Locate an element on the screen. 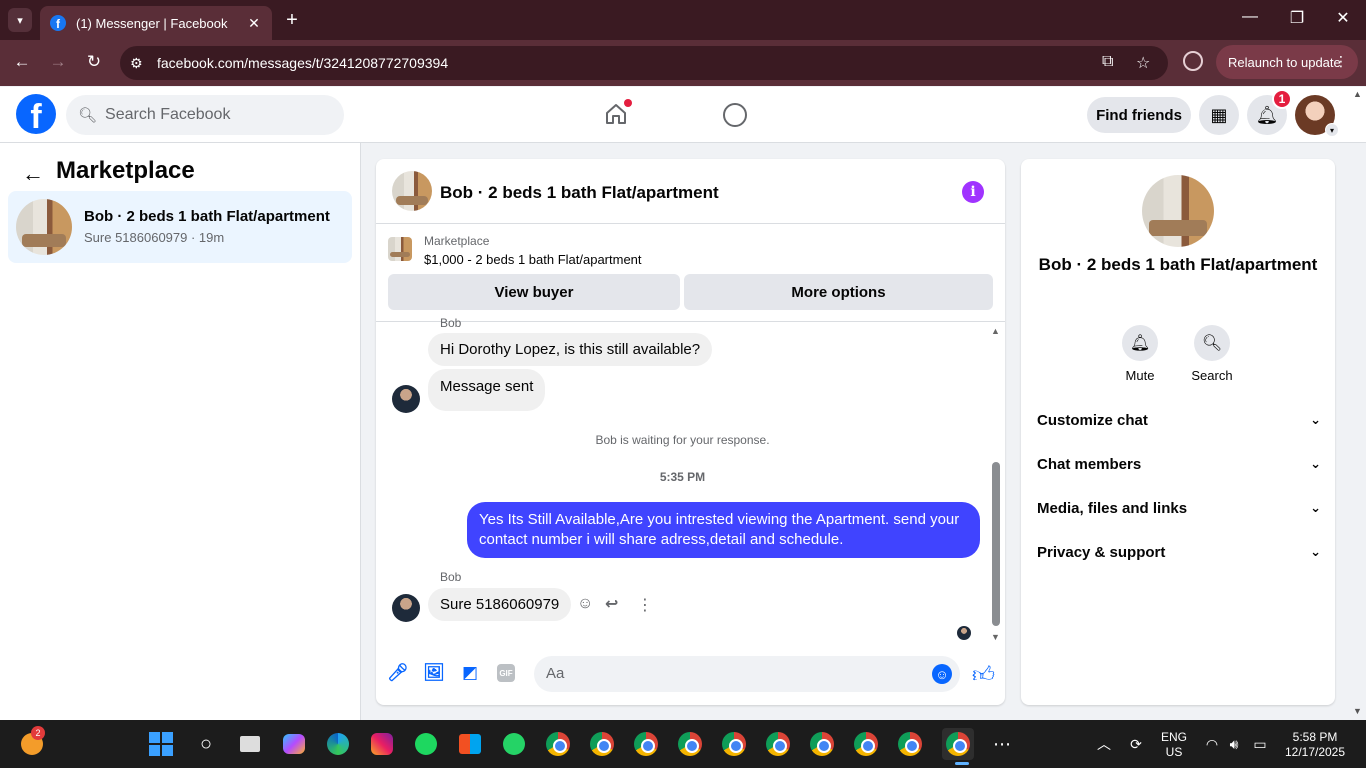 This screenshot has width=1366, height=768. menu-grid-icon: ▦ is located at coordinates (1219, 115).